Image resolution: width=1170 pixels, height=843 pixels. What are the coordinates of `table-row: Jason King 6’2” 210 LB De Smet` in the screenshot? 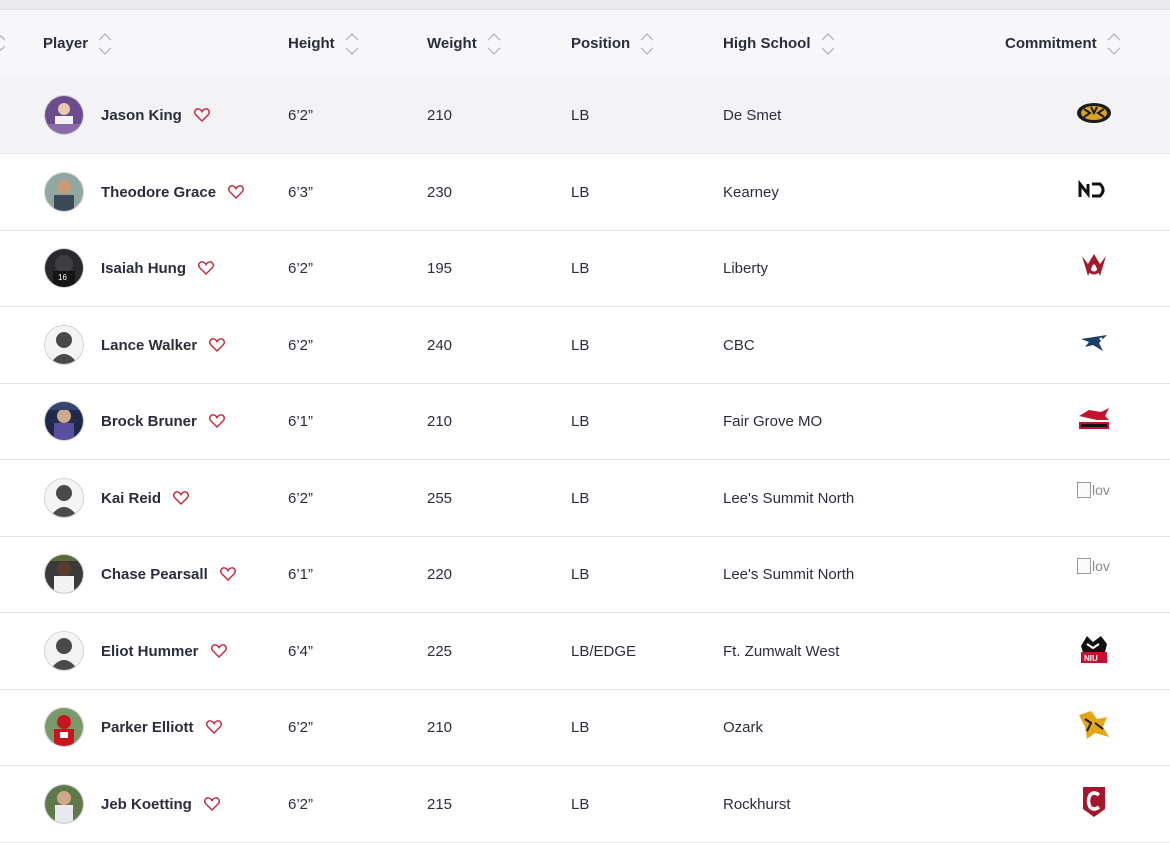 It's located at (585, 115).